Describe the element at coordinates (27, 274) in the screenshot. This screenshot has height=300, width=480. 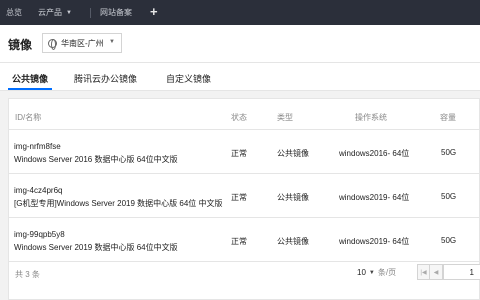
I see `total-count: 共 3 条` at that location.